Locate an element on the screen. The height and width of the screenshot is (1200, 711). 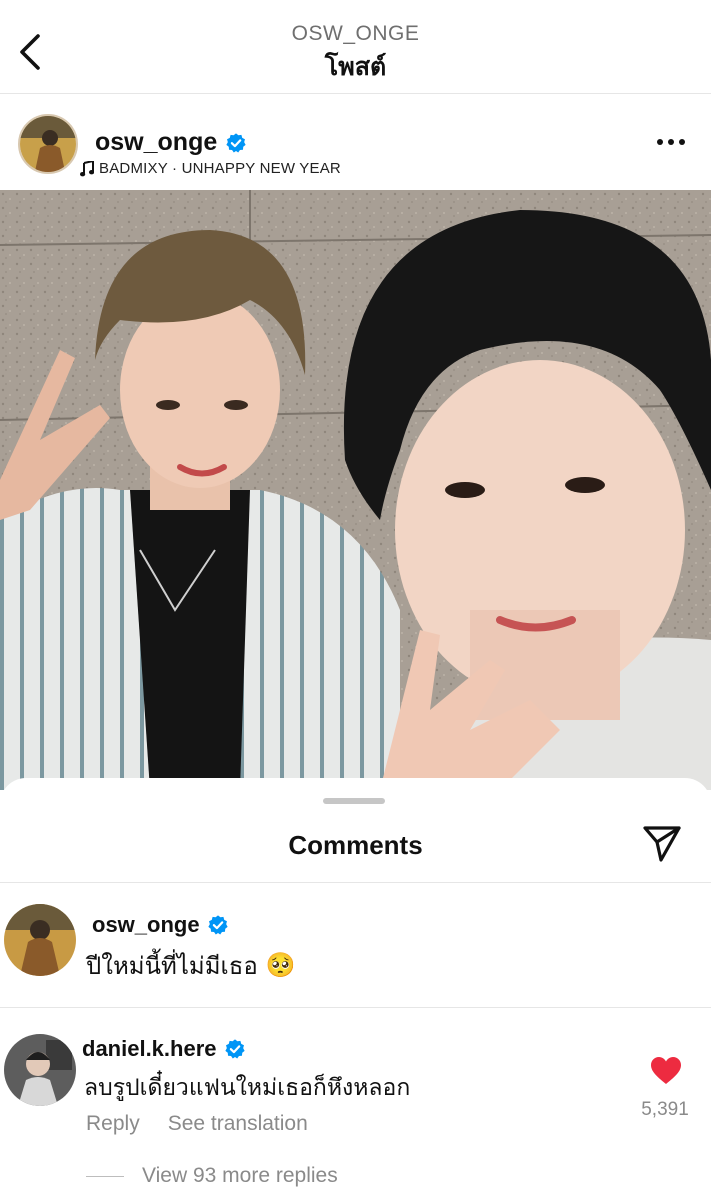
heart-icon is located at coordinates (666, 1070).